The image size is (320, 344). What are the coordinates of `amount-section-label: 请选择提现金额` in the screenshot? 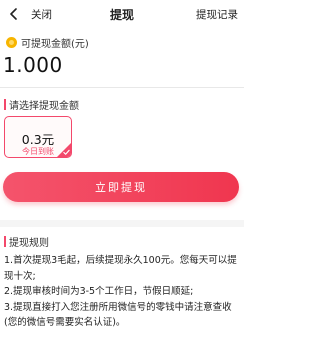 It's located at (44, 106).